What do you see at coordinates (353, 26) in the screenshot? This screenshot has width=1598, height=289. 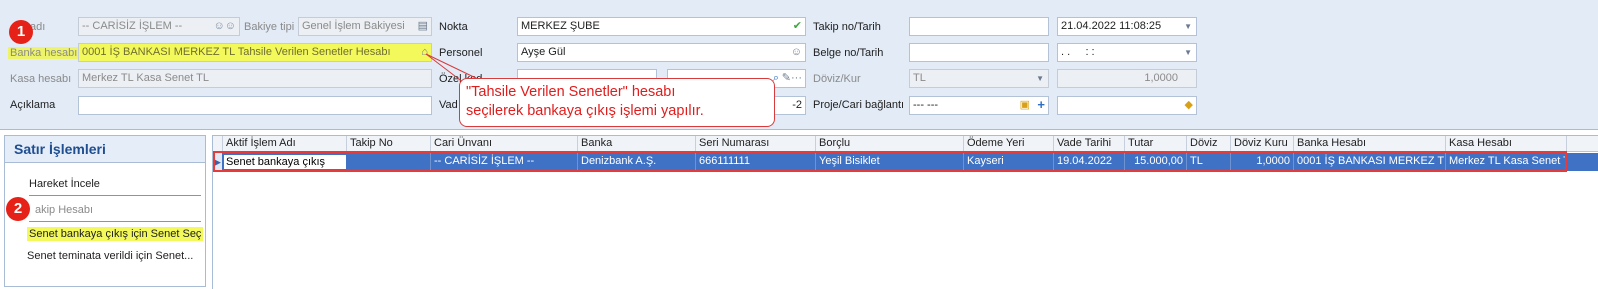 I see `bakiye-tipi-value: Genel İşlem Bakiyesi` at bounding box center [353, 26].